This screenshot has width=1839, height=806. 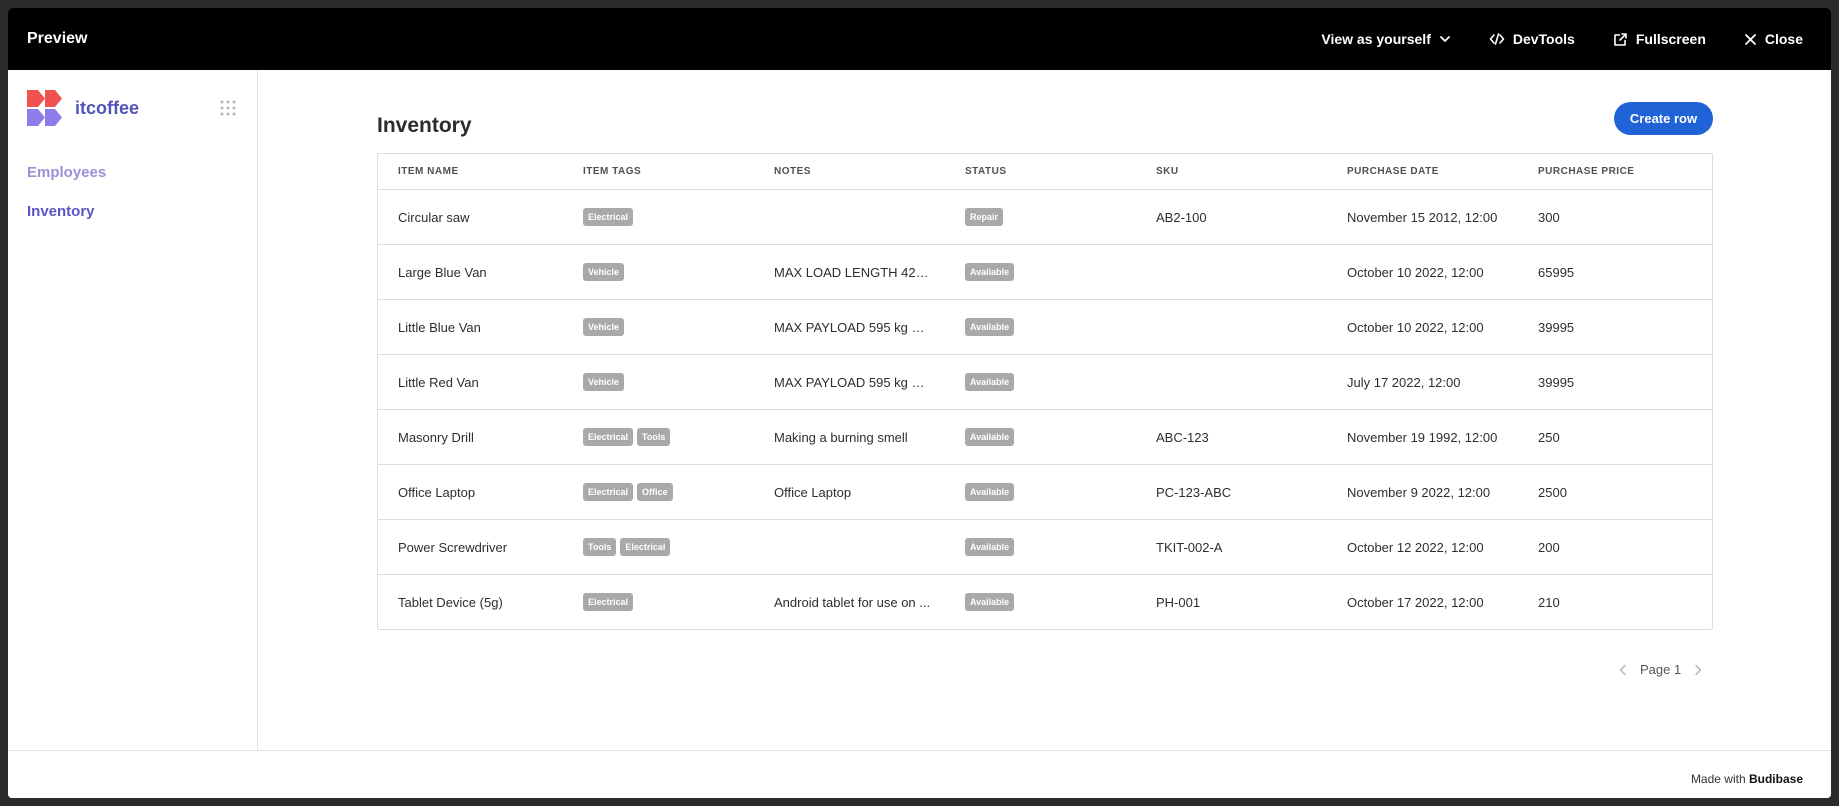 I want to click on cell-item-tags: Electrical, so click(x=658, y=602).